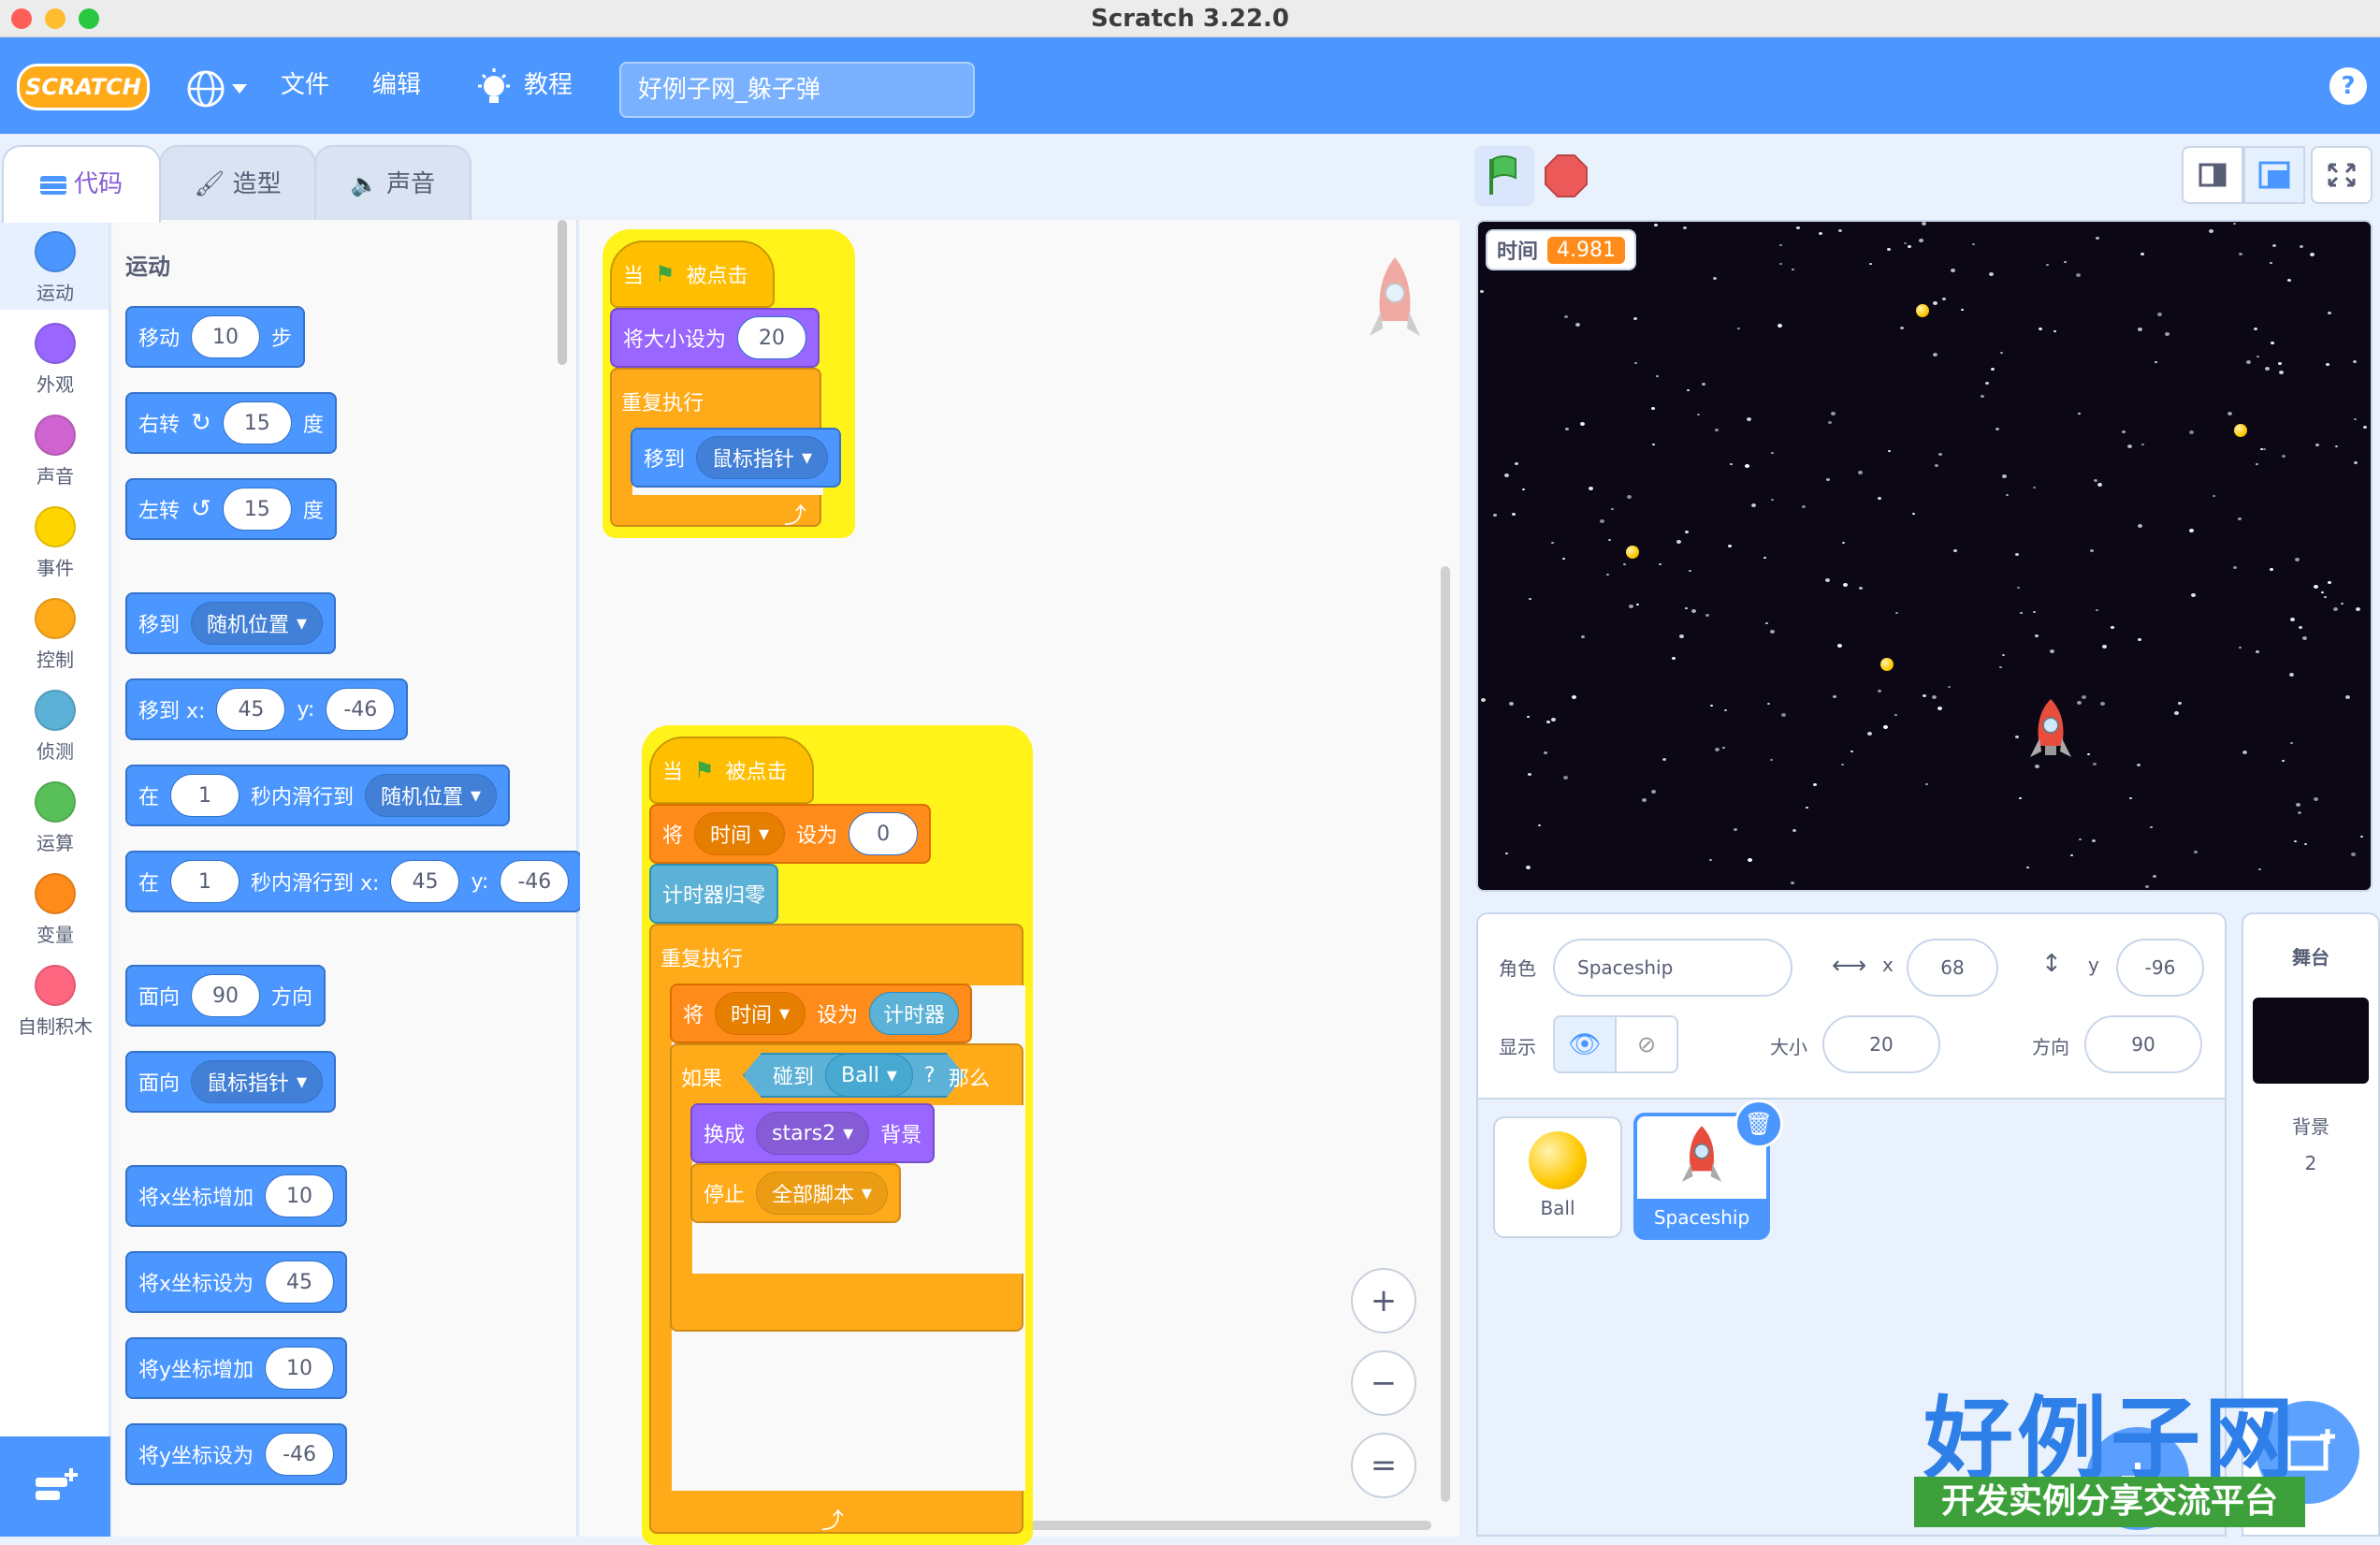 This screenshot has height=1545, width=2380. I want to click on delete-sprite-button: 🗑, so click(1758, 1124).